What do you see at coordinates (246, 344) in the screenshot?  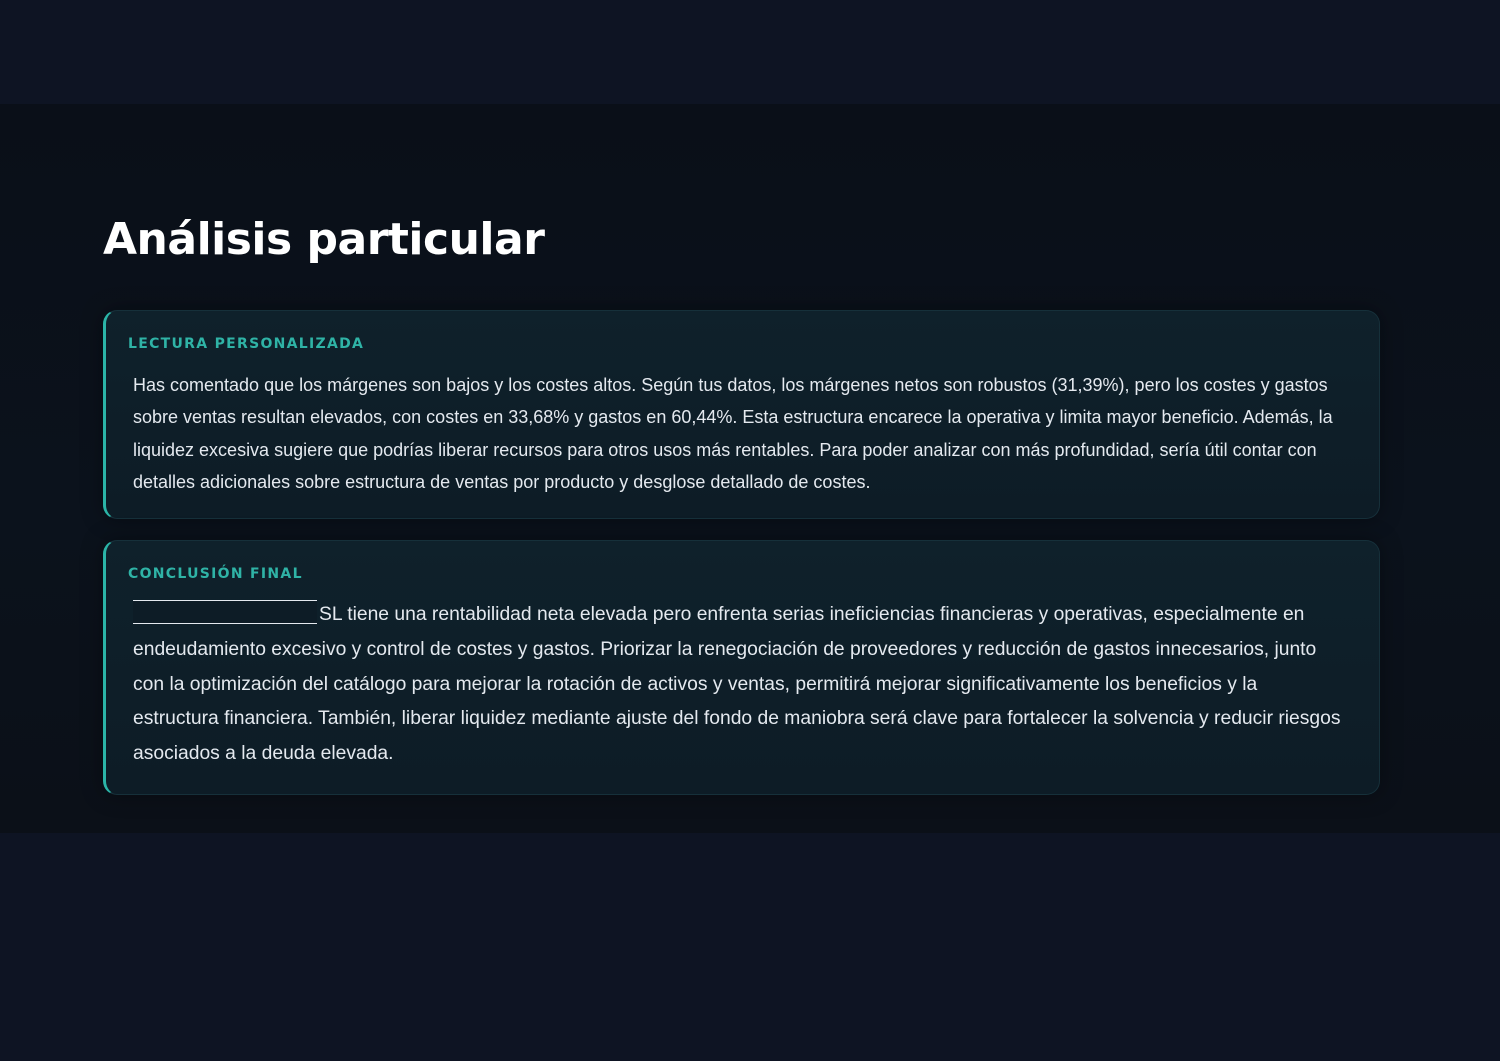 I see `personalized-reading-label: LECTURA PERSONALIZADA` at bounding box center [246, 344].